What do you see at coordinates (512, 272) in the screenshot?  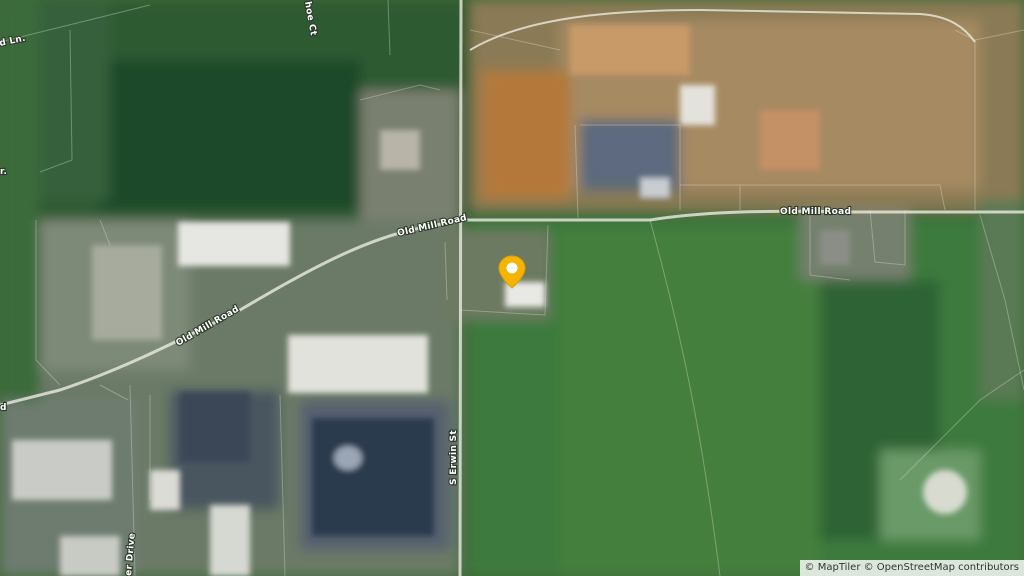 I see `location-pin-icon` at bounding box center [512, 272].